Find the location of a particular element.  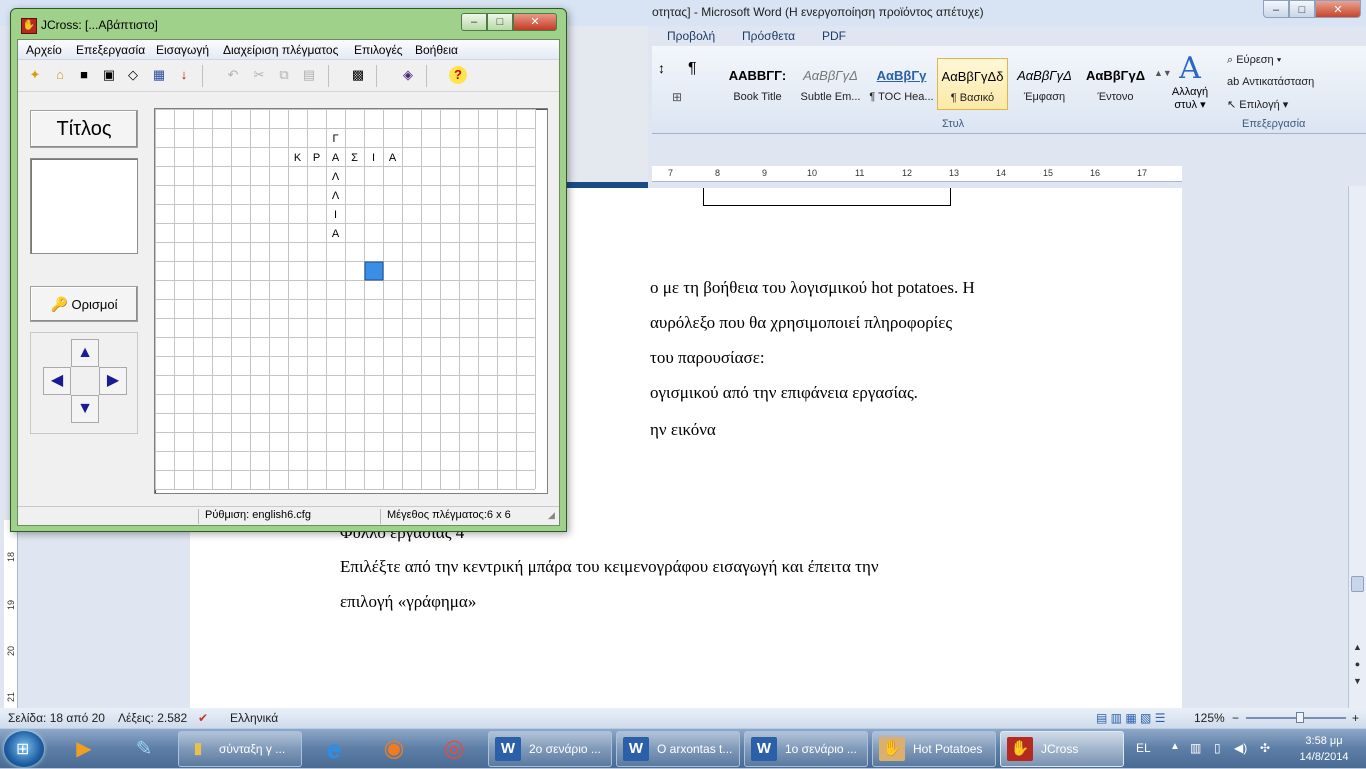

new-file-icon: ✦ is located at coordinates (35, 75).